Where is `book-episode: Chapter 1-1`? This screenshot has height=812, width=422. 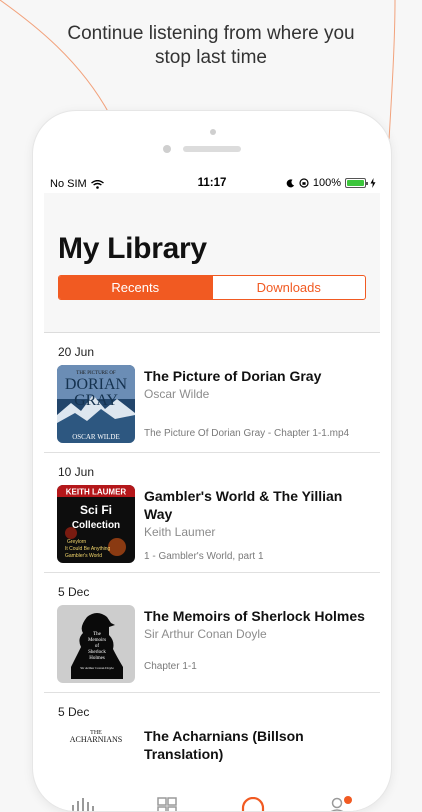
book-episode: Chapter 1-1 is located at coordinates (170, 666).